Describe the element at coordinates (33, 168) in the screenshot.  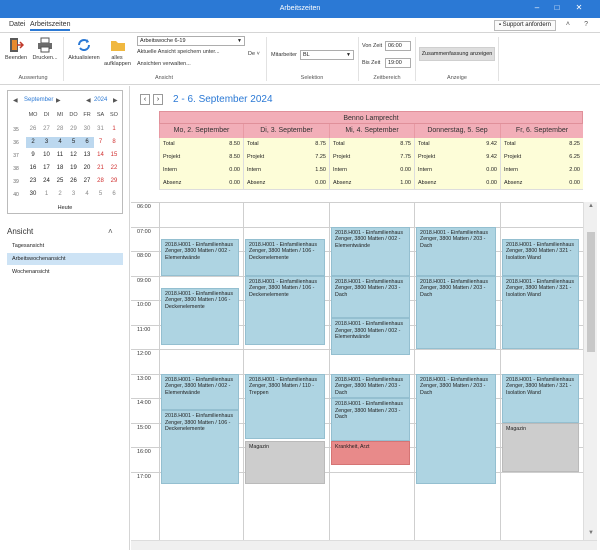
I see `calendar-day: 16` at that location.